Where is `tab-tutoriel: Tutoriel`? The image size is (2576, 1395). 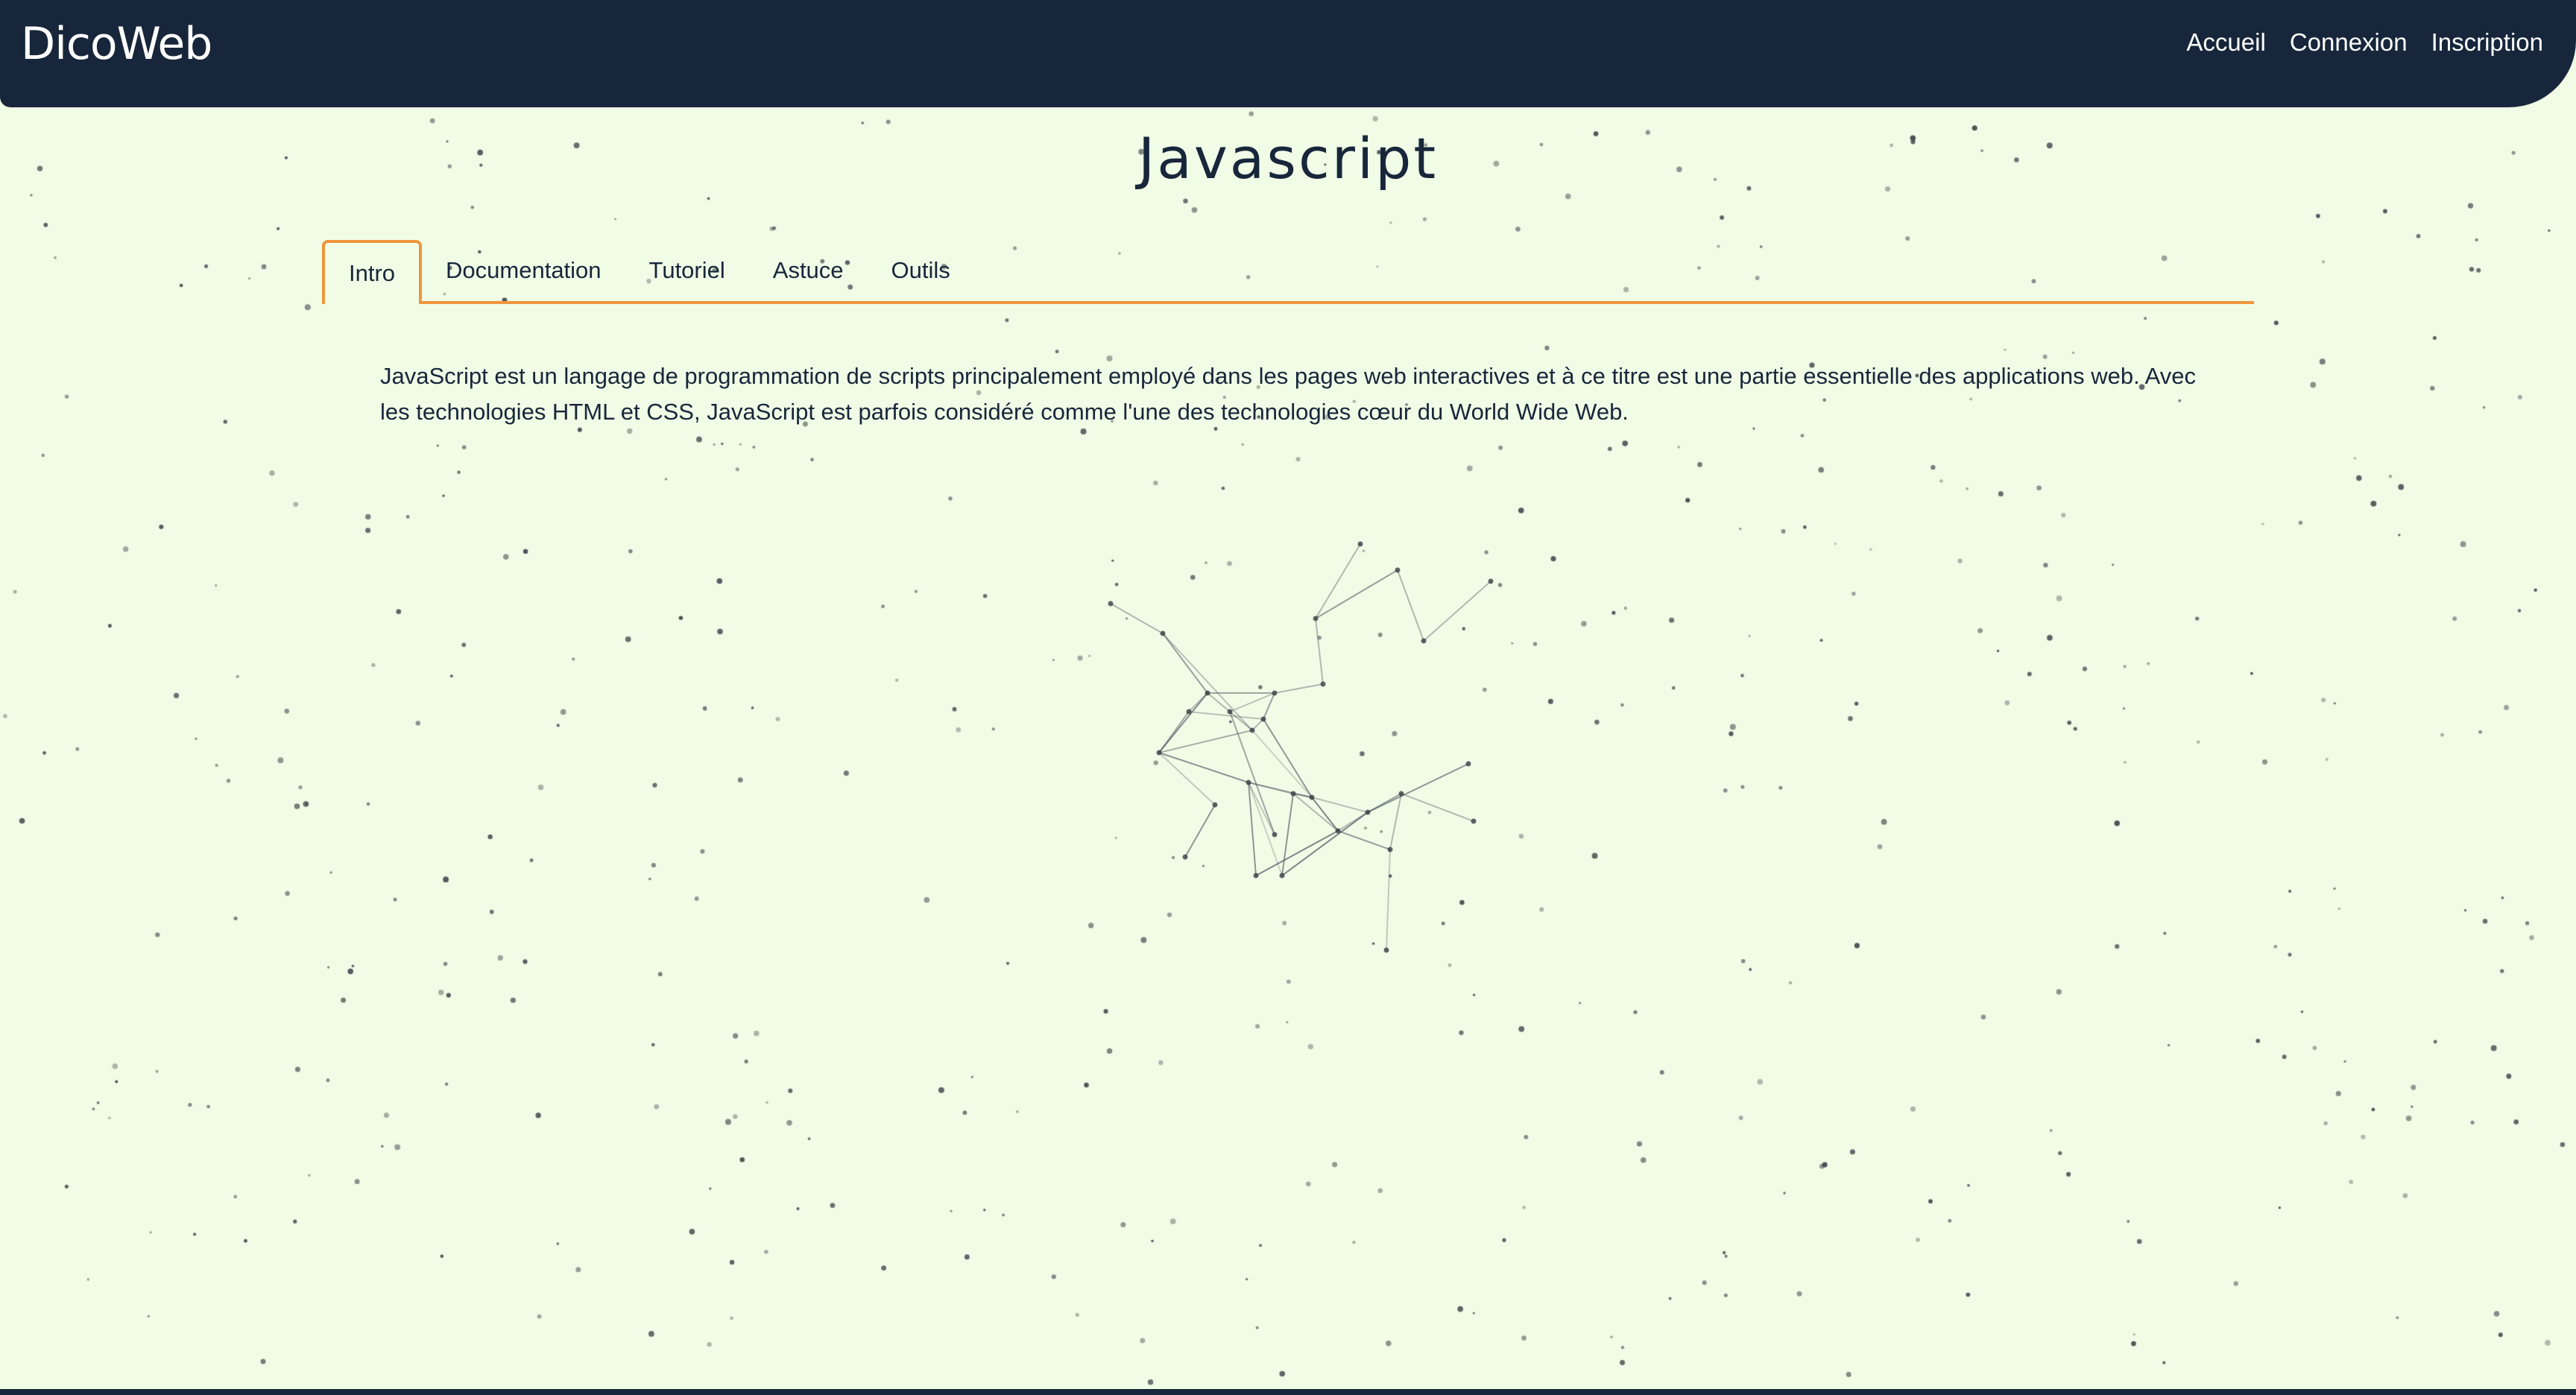 tab-tutoriel: Tutoriel is located at coordinates (687, 270).